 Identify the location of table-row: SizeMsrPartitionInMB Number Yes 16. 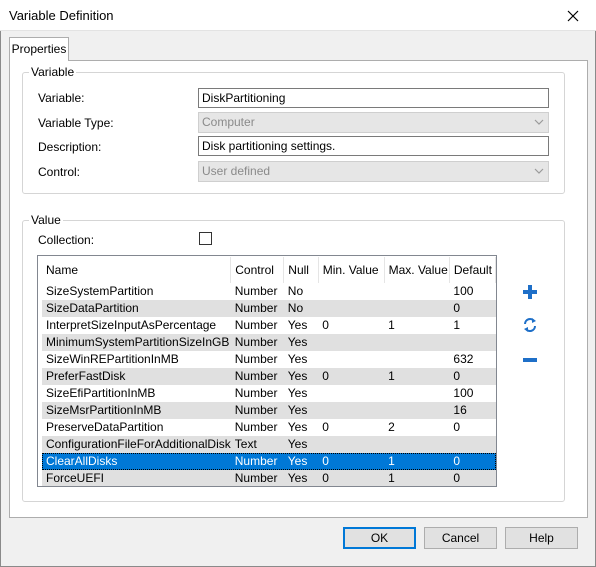
(269, 410).